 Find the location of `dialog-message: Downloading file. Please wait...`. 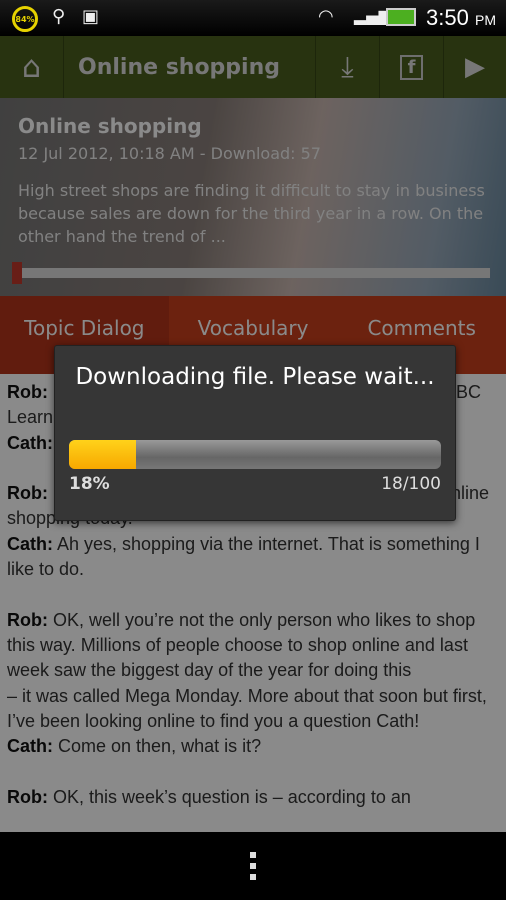

dialog-message: Downloading file. Please wait... is located at coordinates (255, 377).